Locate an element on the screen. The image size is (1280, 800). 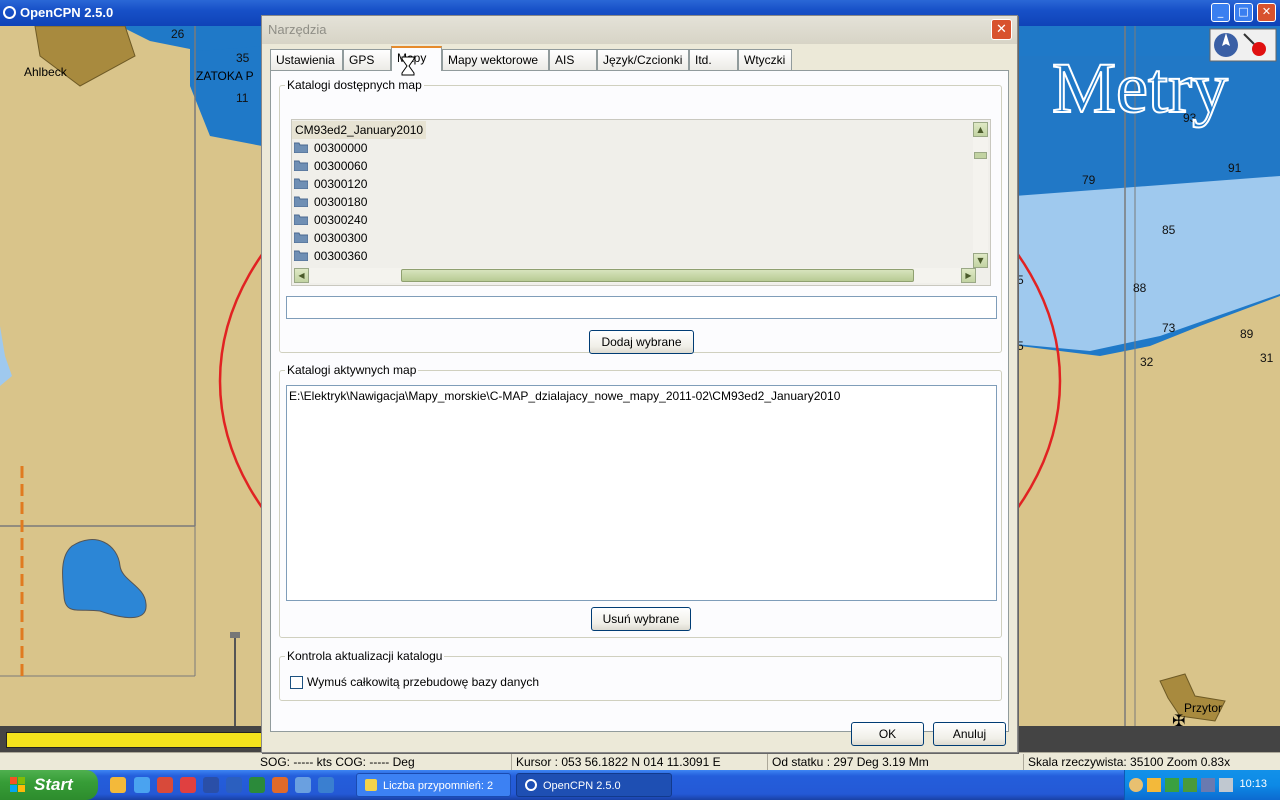
horizontal-scroll-thumb is located at coordinates (657, 275).